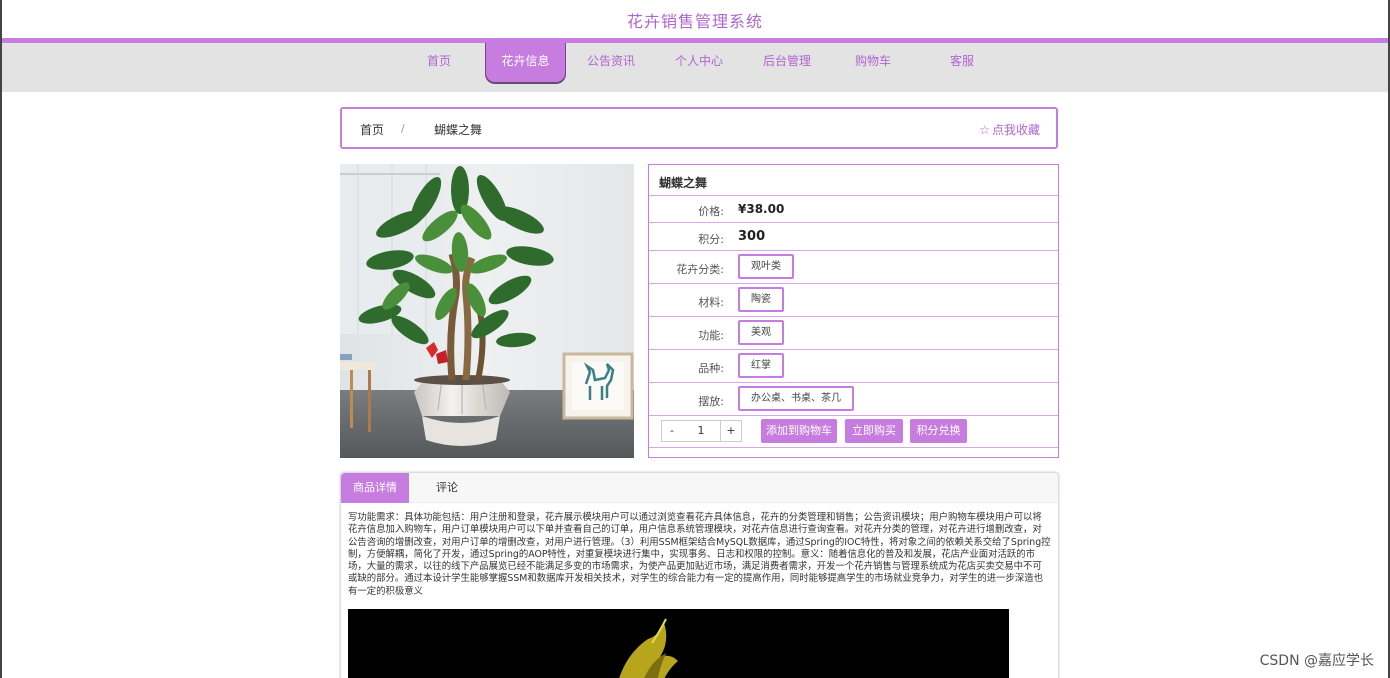  What do you see at coordinates (711, 211) in the screenshot?
I see `price-label: 价格:` at bounding box center [711, 211].